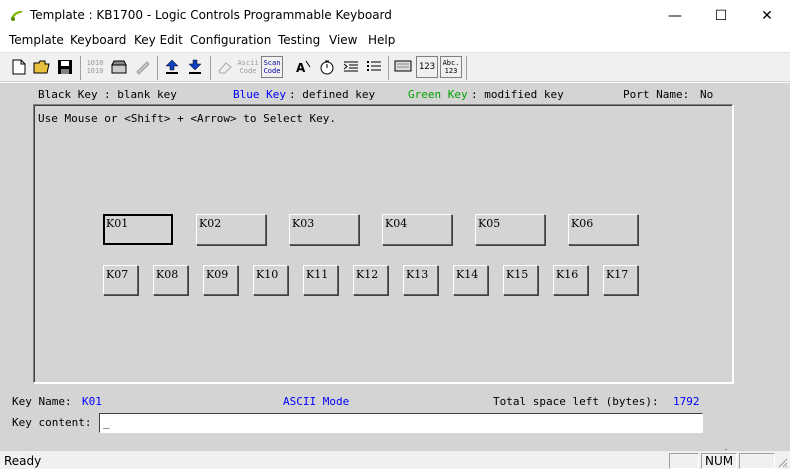 This screenshot has width=790, height=469. What do you see at coordinates (470, 280) in the screenshot?
I see `key-k14: K14` at bounding box center [470, 280].